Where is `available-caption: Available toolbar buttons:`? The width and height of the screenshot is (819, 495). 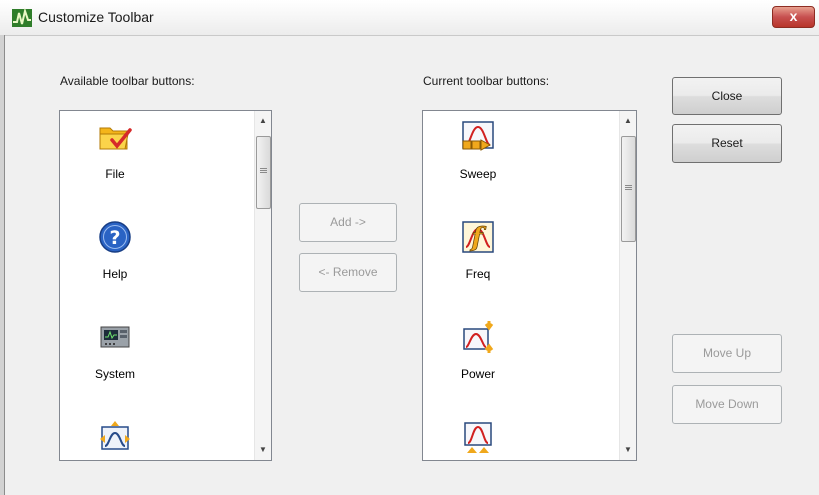
available-caption: Available toolbar buttons: is located at coordinates (127, 81).